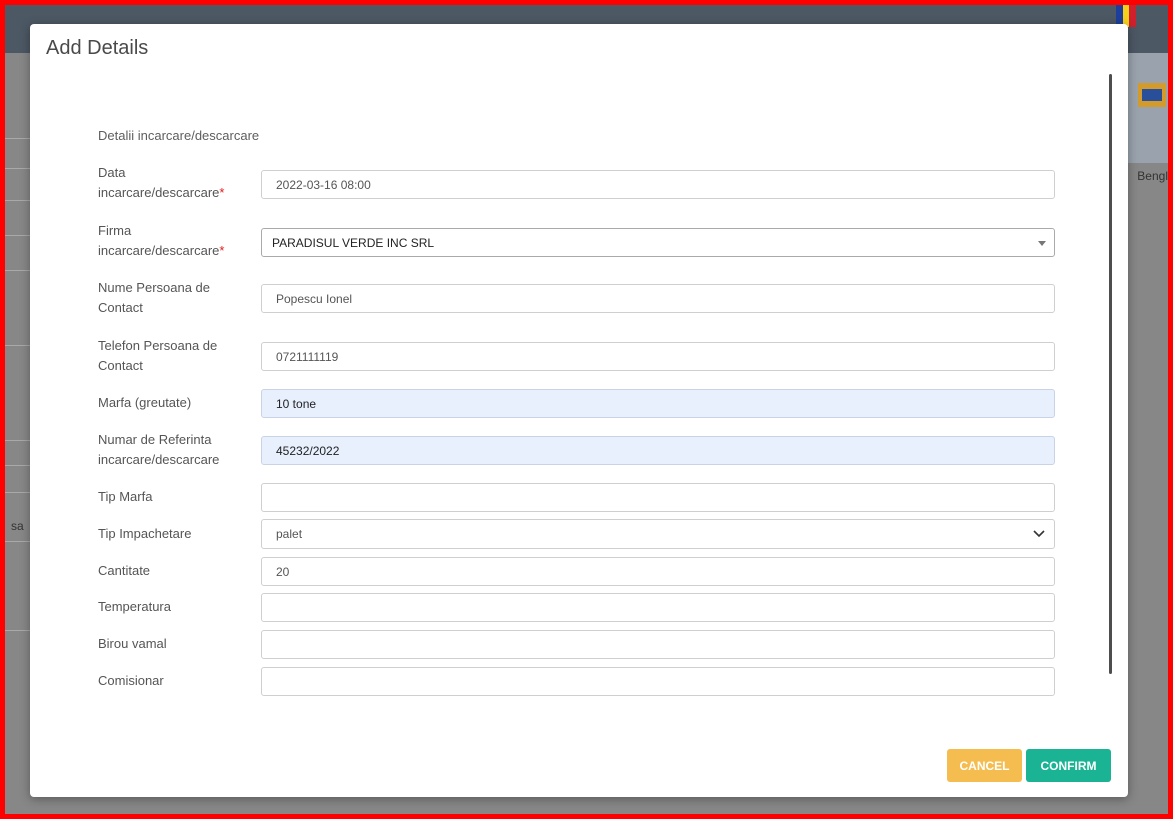  I want to click on label-line: Firma, so click(115, 230).